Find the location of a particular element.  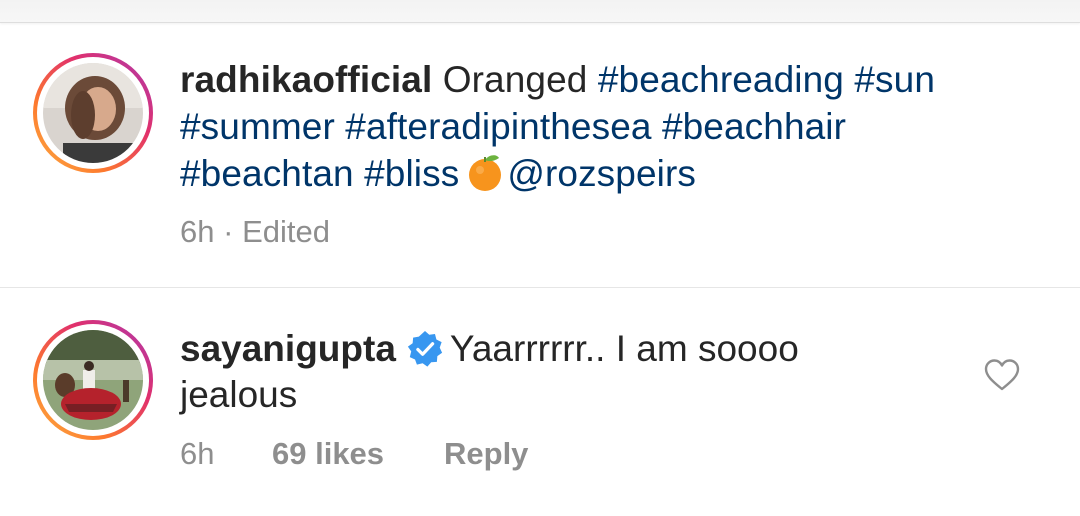

mention-link: @rozspeirs is located at coordinates (601, 173).